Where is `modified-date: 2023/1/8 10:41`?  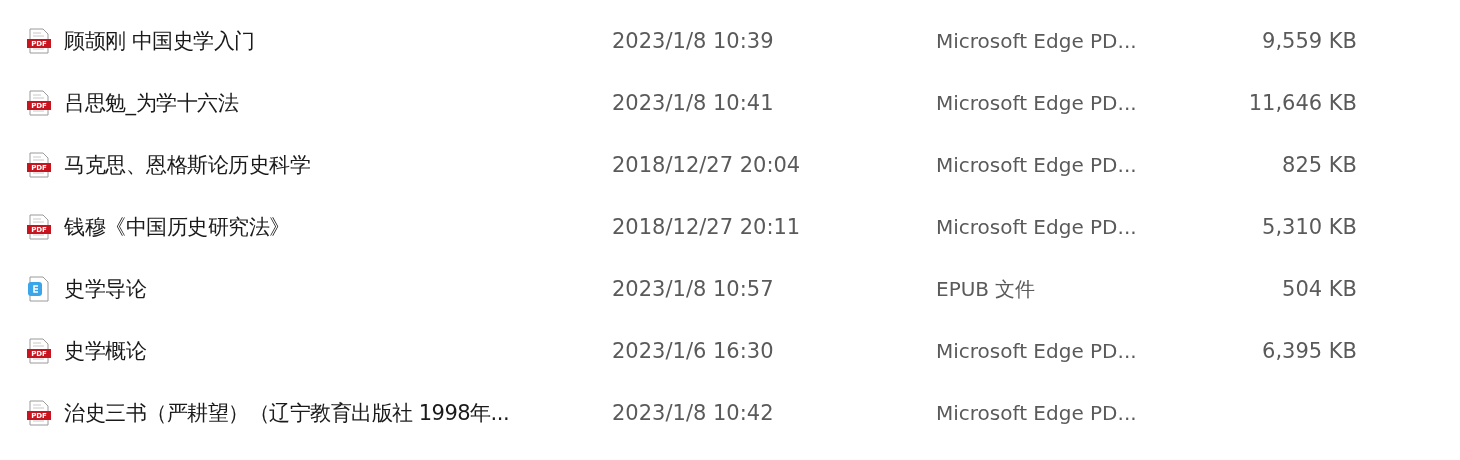
modified-date: 2023/1/8 10:41 is located at coordinates (693, 103).